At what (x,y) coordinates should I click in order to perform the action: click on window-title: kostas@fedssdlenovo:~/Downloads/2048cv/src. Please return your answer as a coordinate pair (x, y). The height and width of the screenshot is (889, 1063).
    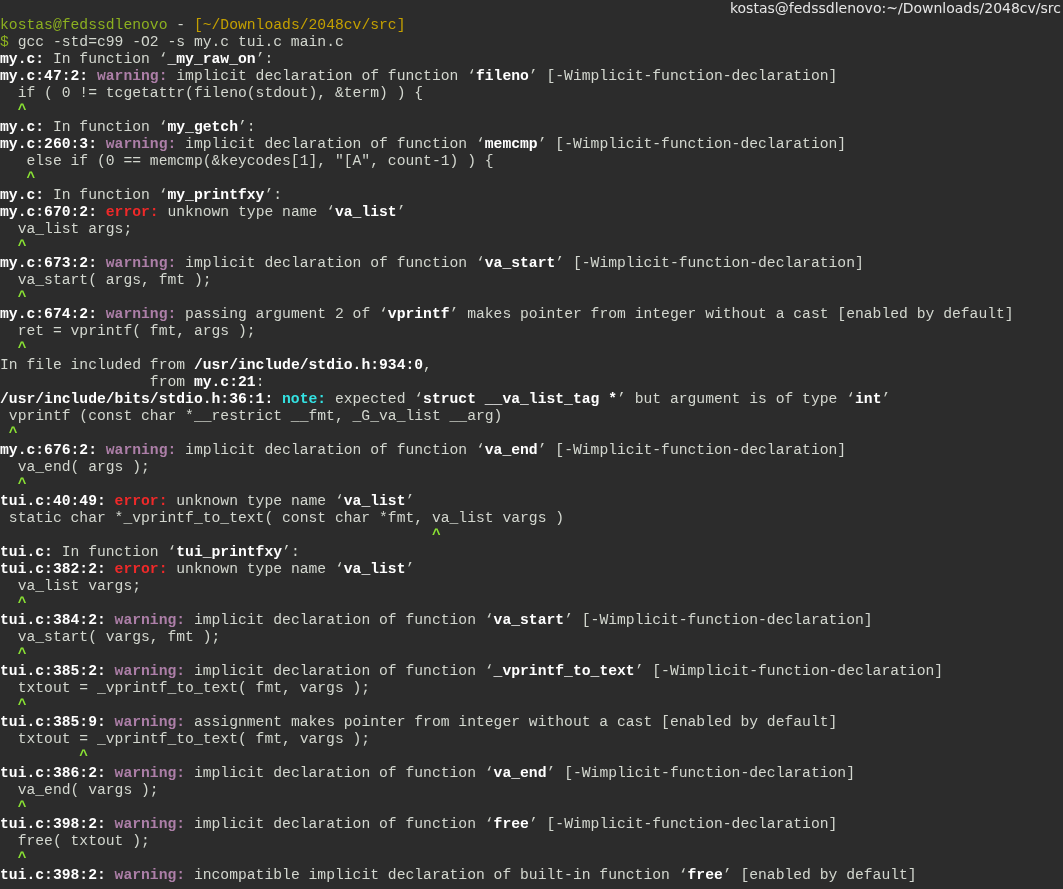
    Looking at the image, I should click on (895, 8).